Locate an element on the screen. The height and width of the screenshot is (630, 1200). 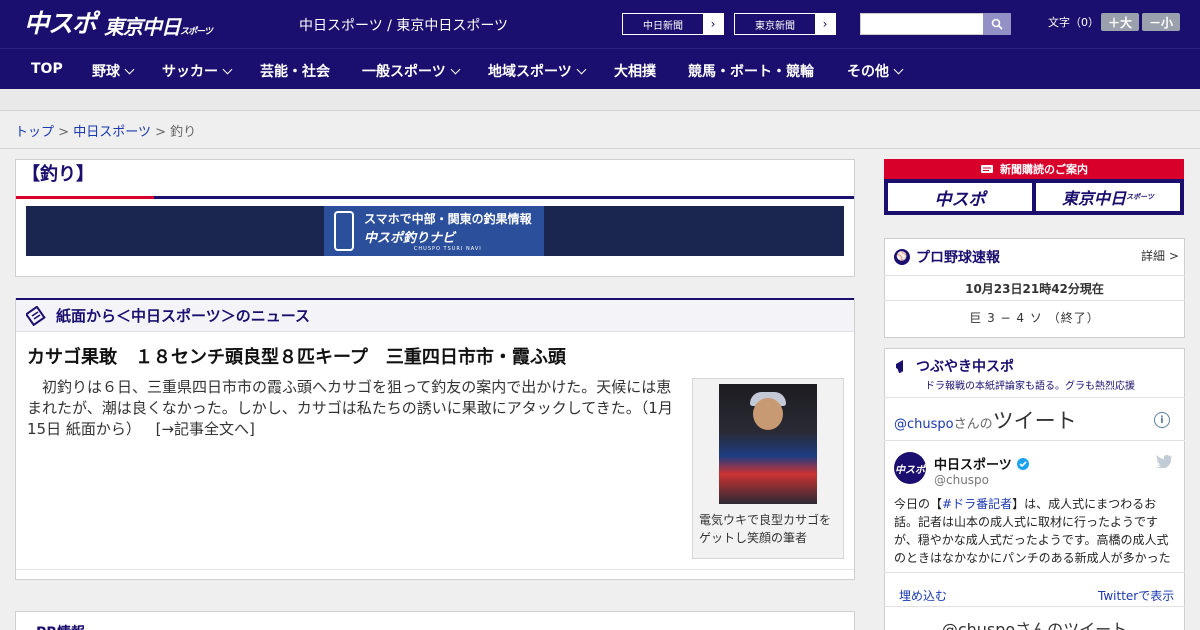
news-section-header: 紙面から＜中日スポーツ＞のニュース is located at coordinates (435, 315).